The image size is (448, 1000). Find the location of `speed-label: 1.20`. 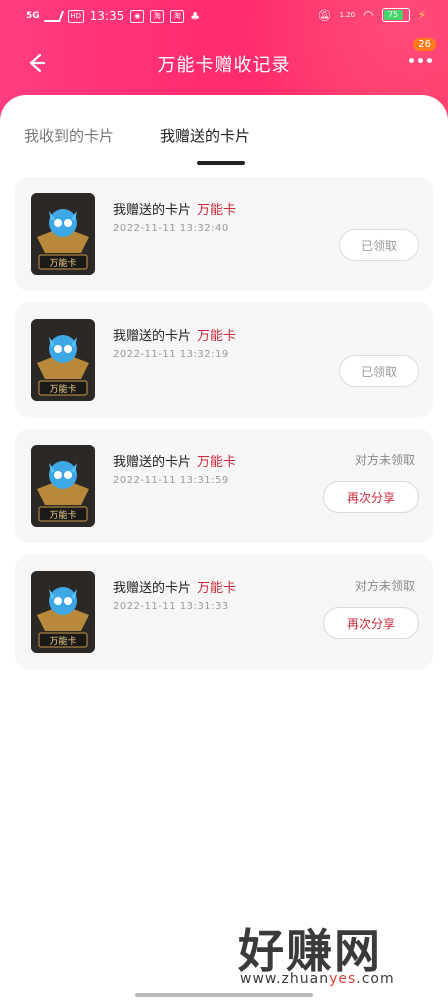

speed-label: 1.20 is located at coordinates (347, 15).